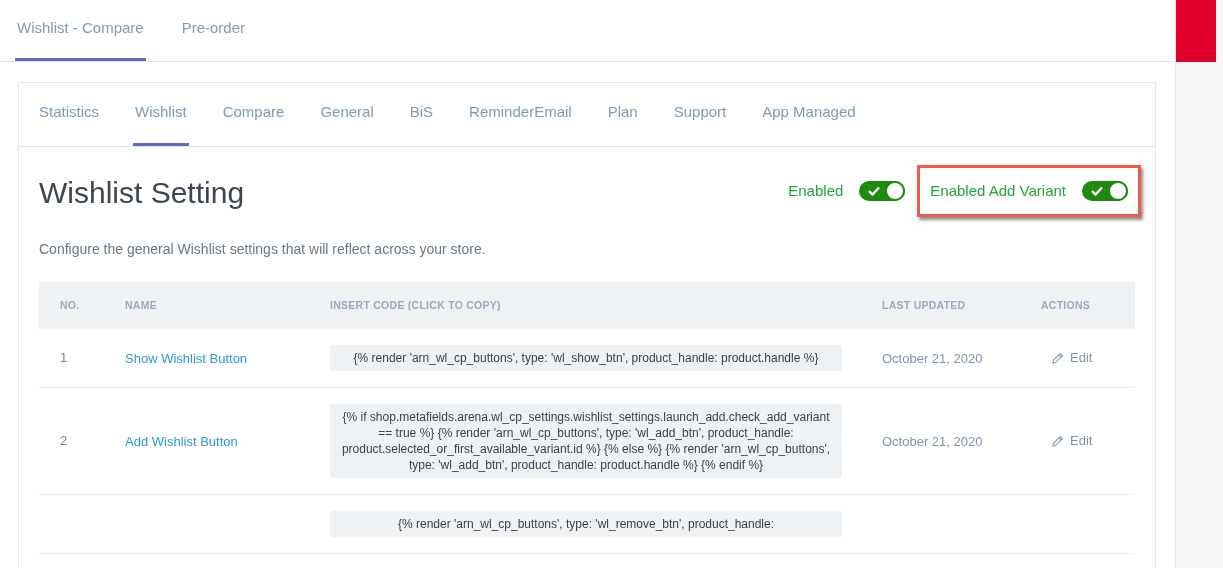  Describe the element at coordinates (416, 305) in the screenshot. I see `column-header: INSERT CODE (CLICK TO COPY)` at that location.